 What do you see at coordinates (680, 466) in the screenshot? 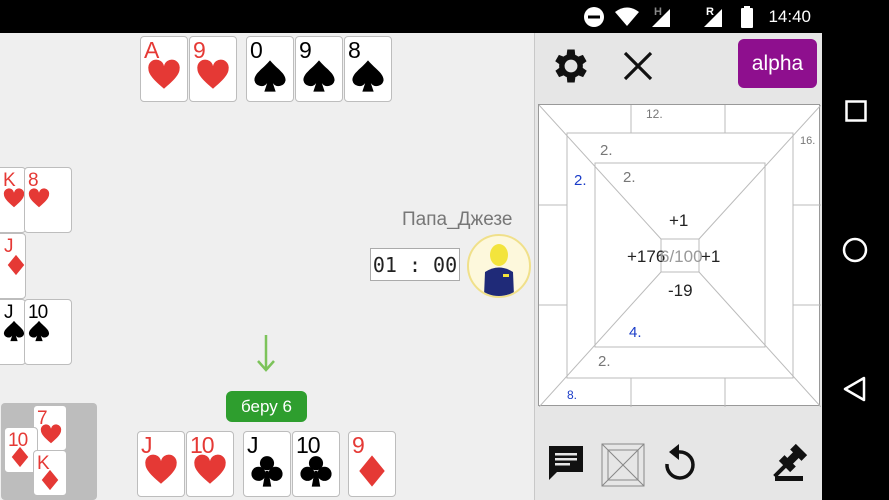
I see `undo-icon` at bounding box center [680, 466].